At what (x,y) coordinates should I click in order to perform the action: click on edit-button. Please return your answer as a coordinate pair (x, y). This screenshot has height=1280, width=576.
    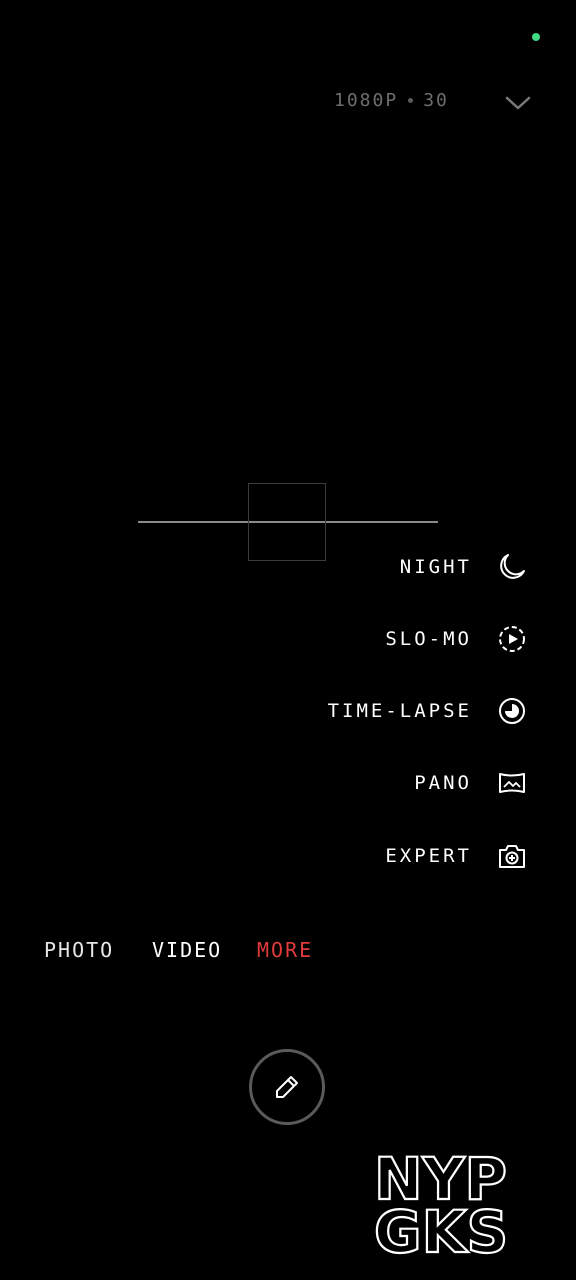
    Looking at the image, I should click on (287, 1087).